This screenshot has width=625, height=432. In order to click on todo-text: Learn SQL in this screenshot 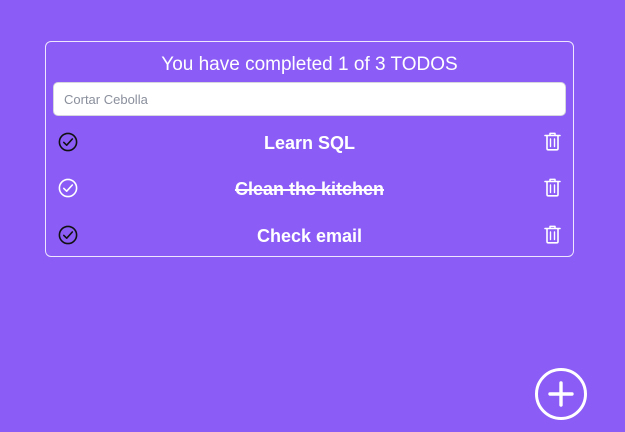, I will do `click(309, 143)`.